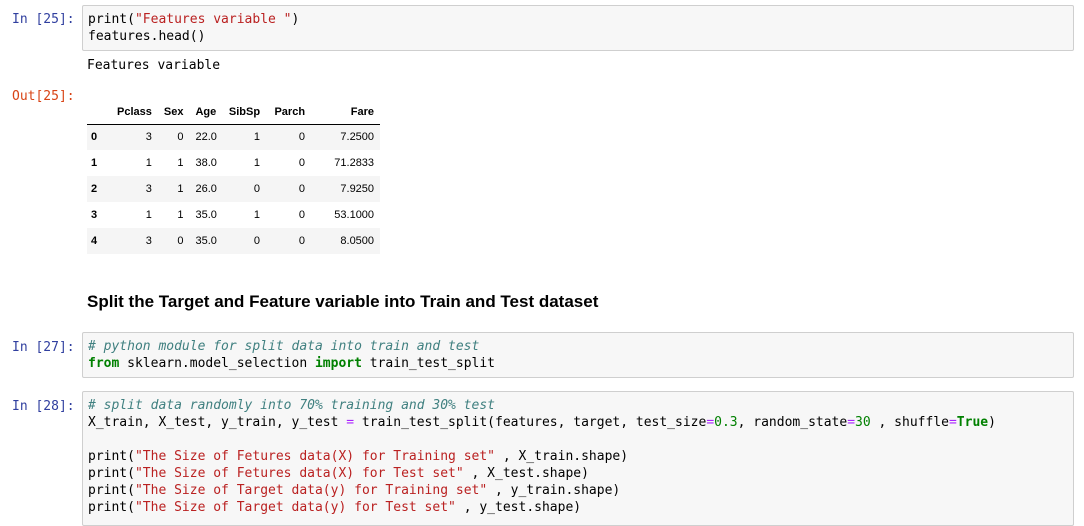  I want to click on table-cell: 8.0500, so click(357, 241).